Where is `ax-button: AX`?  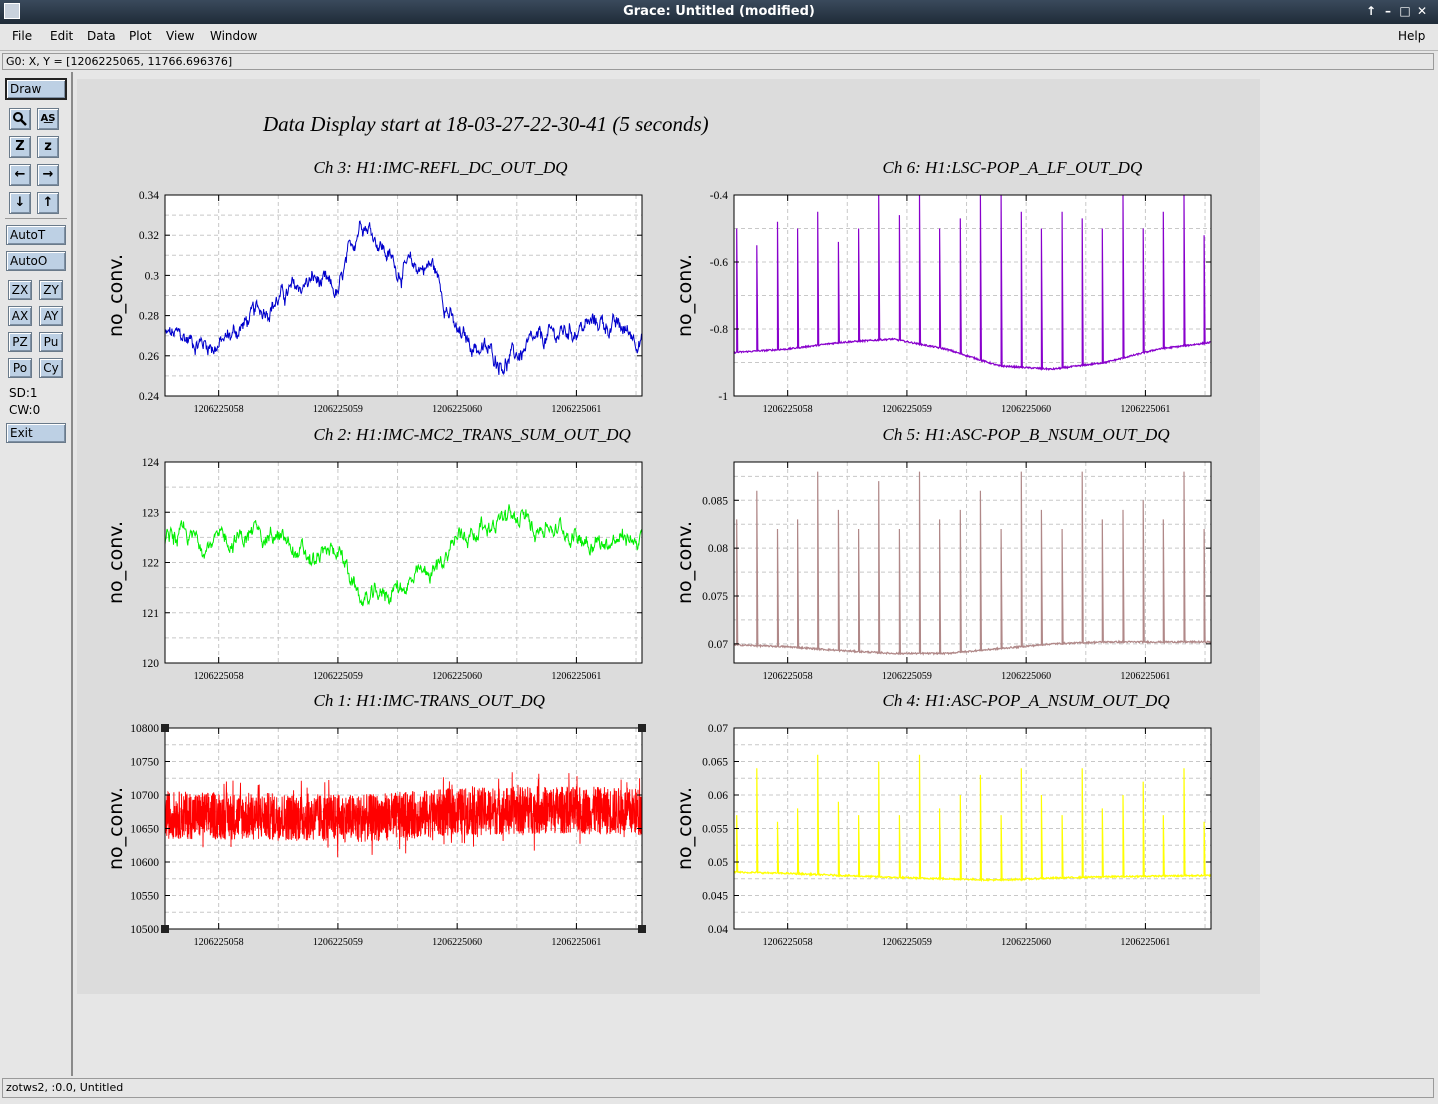 ax-button: AX is located at coordinates (20, 316).